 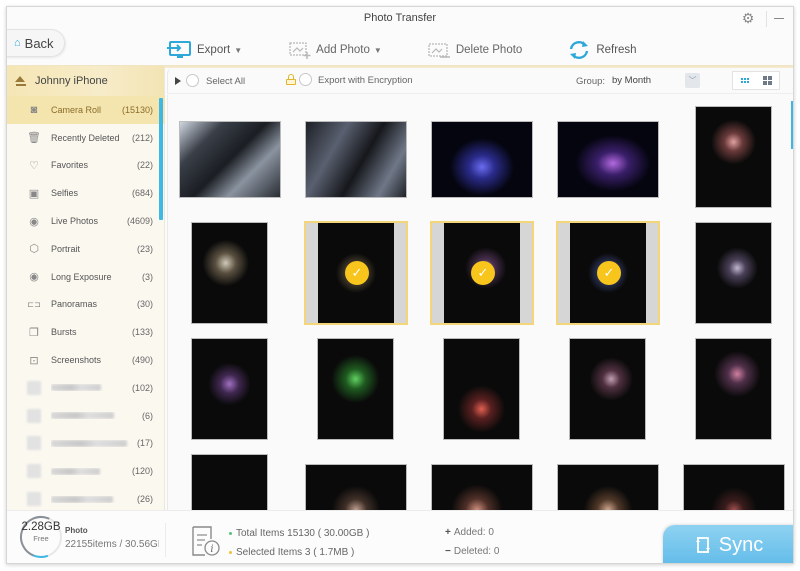 I want to click on select-all-checkbox, so click(x=192, y=80).